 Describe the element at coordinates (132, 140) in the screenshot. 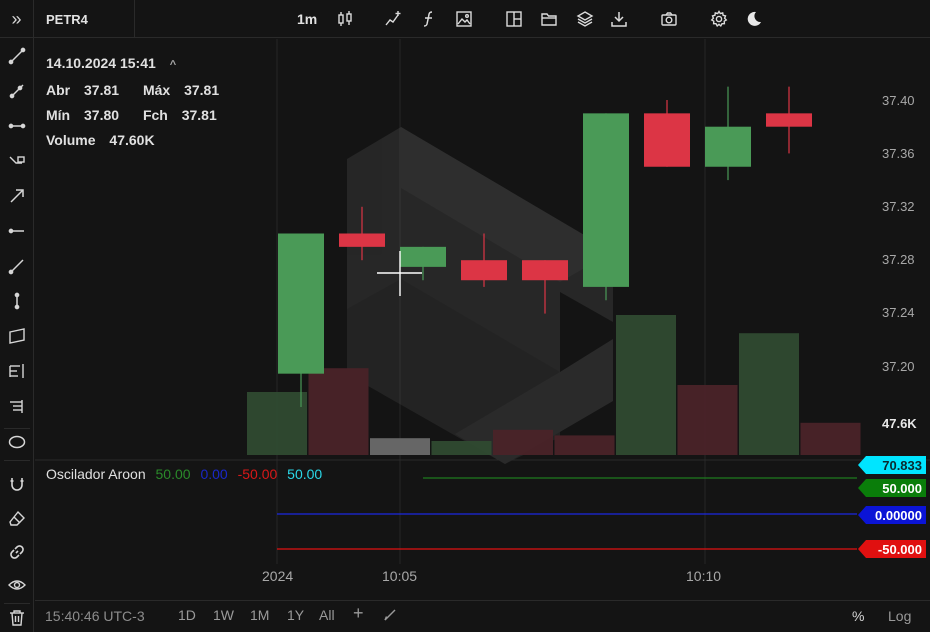

I see `volume-value: 47.60K` at that location.